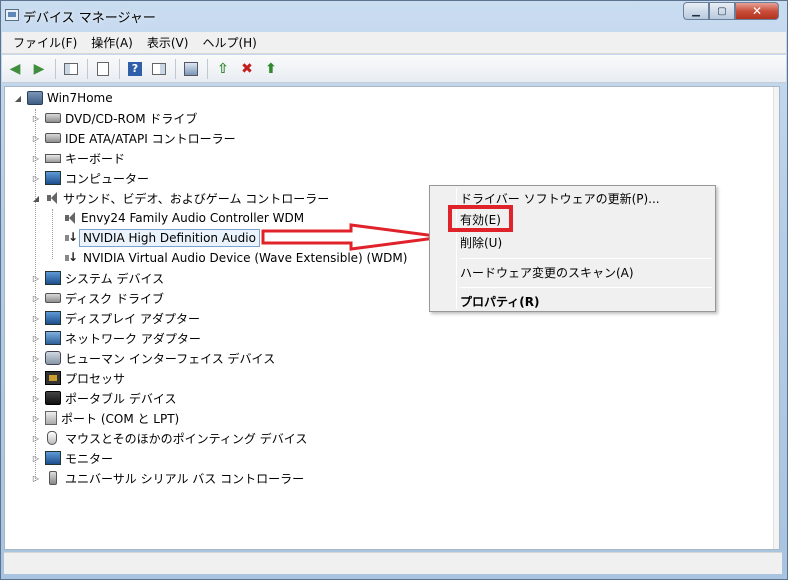  Describe the element at coordinates (722, 11) in the screenshot. I see `maximize-button: ▢` at that location.